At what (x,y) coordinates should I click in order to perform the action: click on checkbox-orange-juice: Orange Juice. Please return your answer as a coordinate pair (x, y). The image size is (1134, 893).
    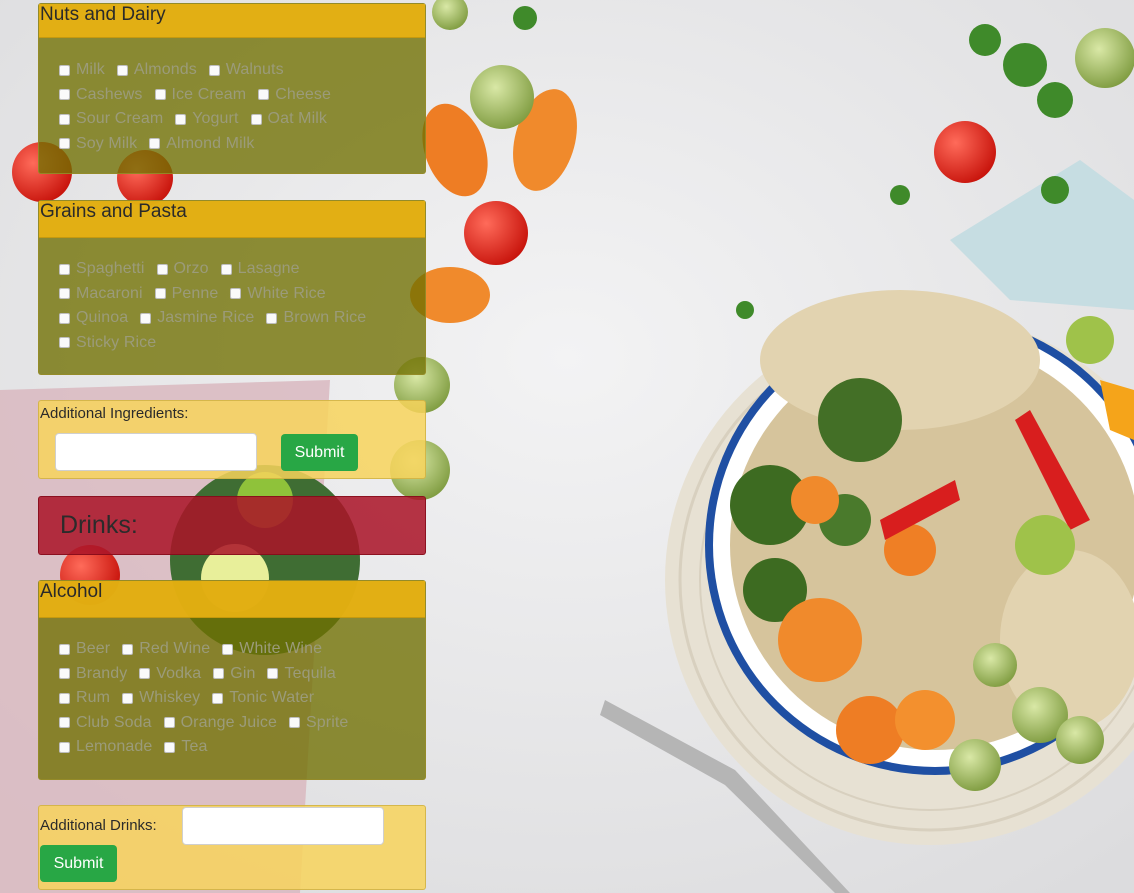
    Looking at the image, I should click on (220, 723).